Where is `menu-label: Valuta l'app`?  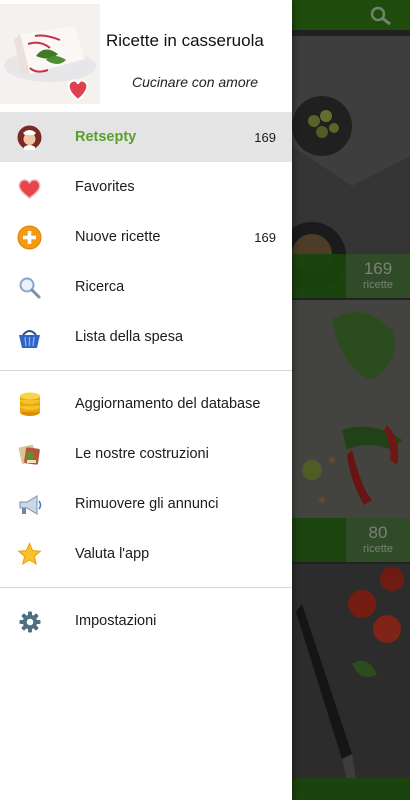
menu-label: Valuta l'app is located at coordinates (112, 554).